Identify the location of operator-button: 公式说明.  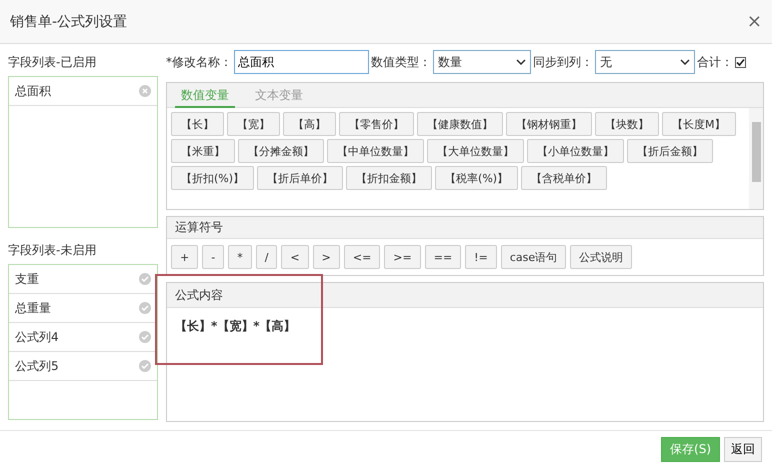
(601, 257).